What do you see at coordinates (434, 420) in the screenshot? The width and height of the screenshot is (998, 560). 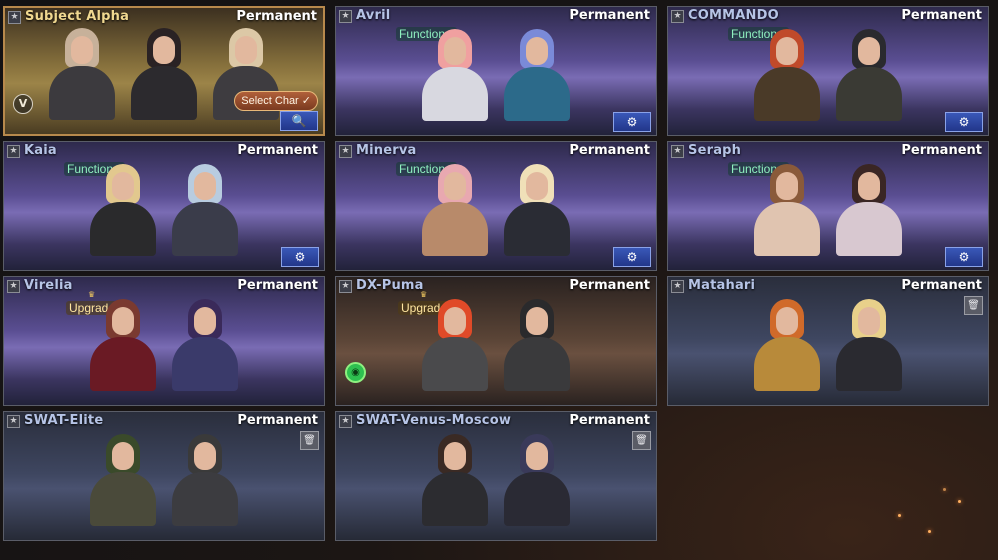 I see `character-name: SWAT-Venus-Moscow` at bounding box center [434, 420].